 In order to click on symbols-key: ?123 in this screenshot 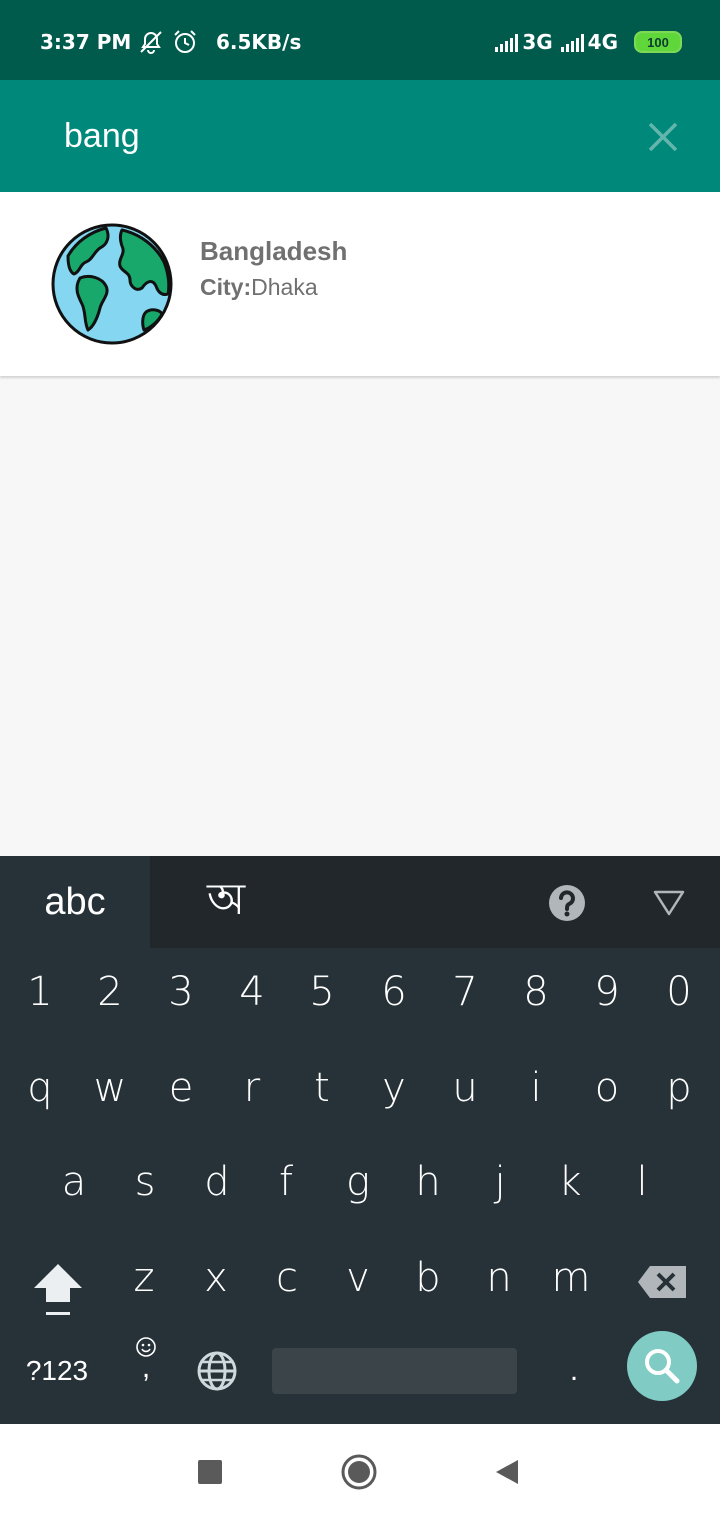, I will do `click(57, 1371)`.